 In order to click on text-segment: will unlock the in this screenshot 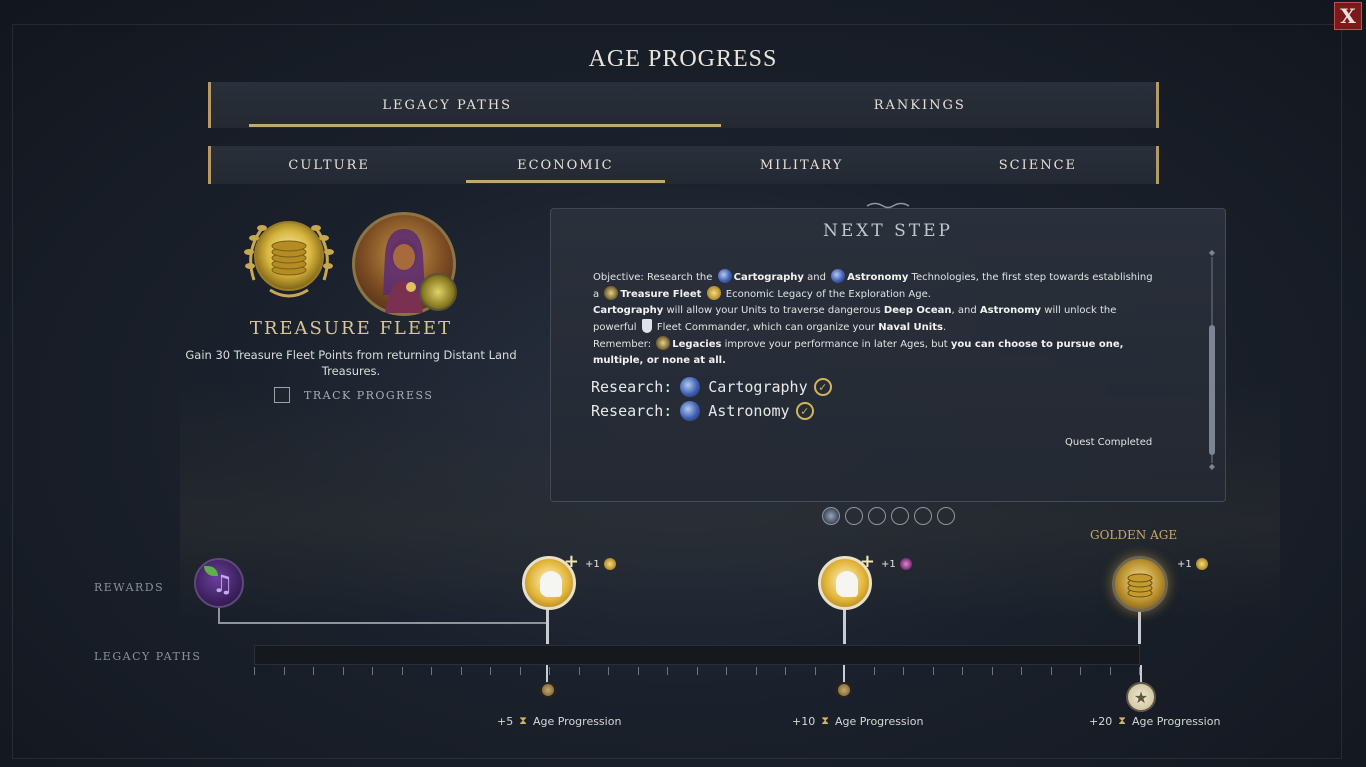, I will do `click(1080, 310)`.